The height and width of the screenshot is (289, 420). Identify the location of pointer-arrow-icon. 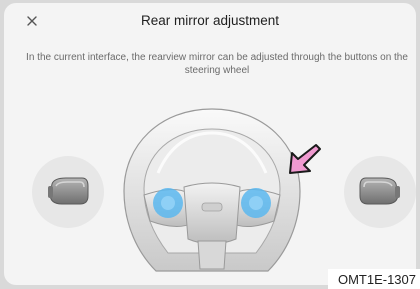
(305, 159).